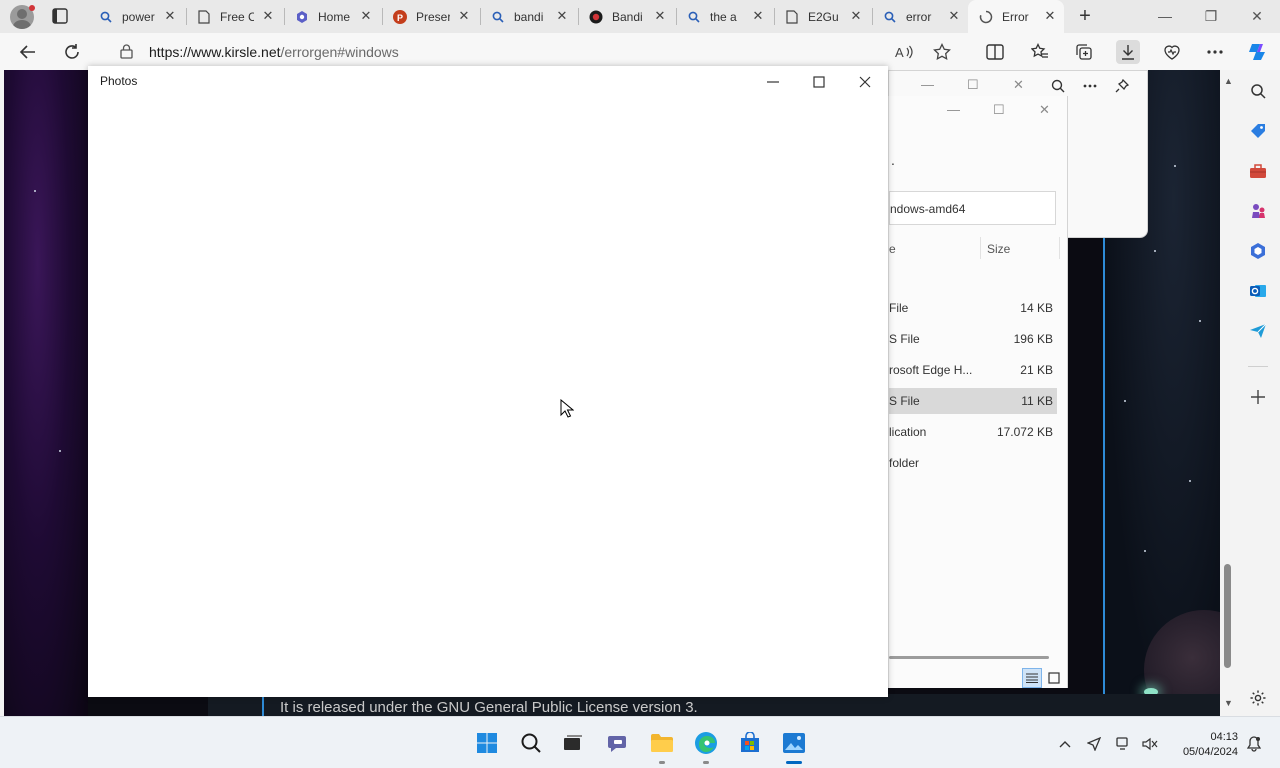  Describe the element at coordinates (750, 743) in the screenshot. I see `microsoft-store-icon` at that location.